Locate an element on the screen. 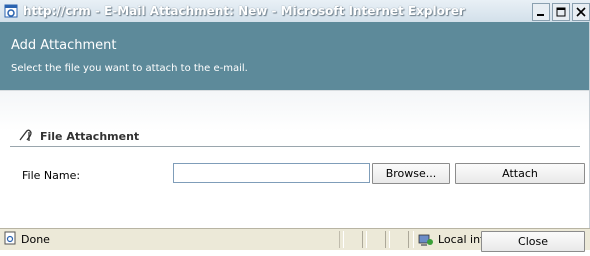 This screenshot has height=256, width=590. section-header: File Attachment is located at coordinates (78, 136).